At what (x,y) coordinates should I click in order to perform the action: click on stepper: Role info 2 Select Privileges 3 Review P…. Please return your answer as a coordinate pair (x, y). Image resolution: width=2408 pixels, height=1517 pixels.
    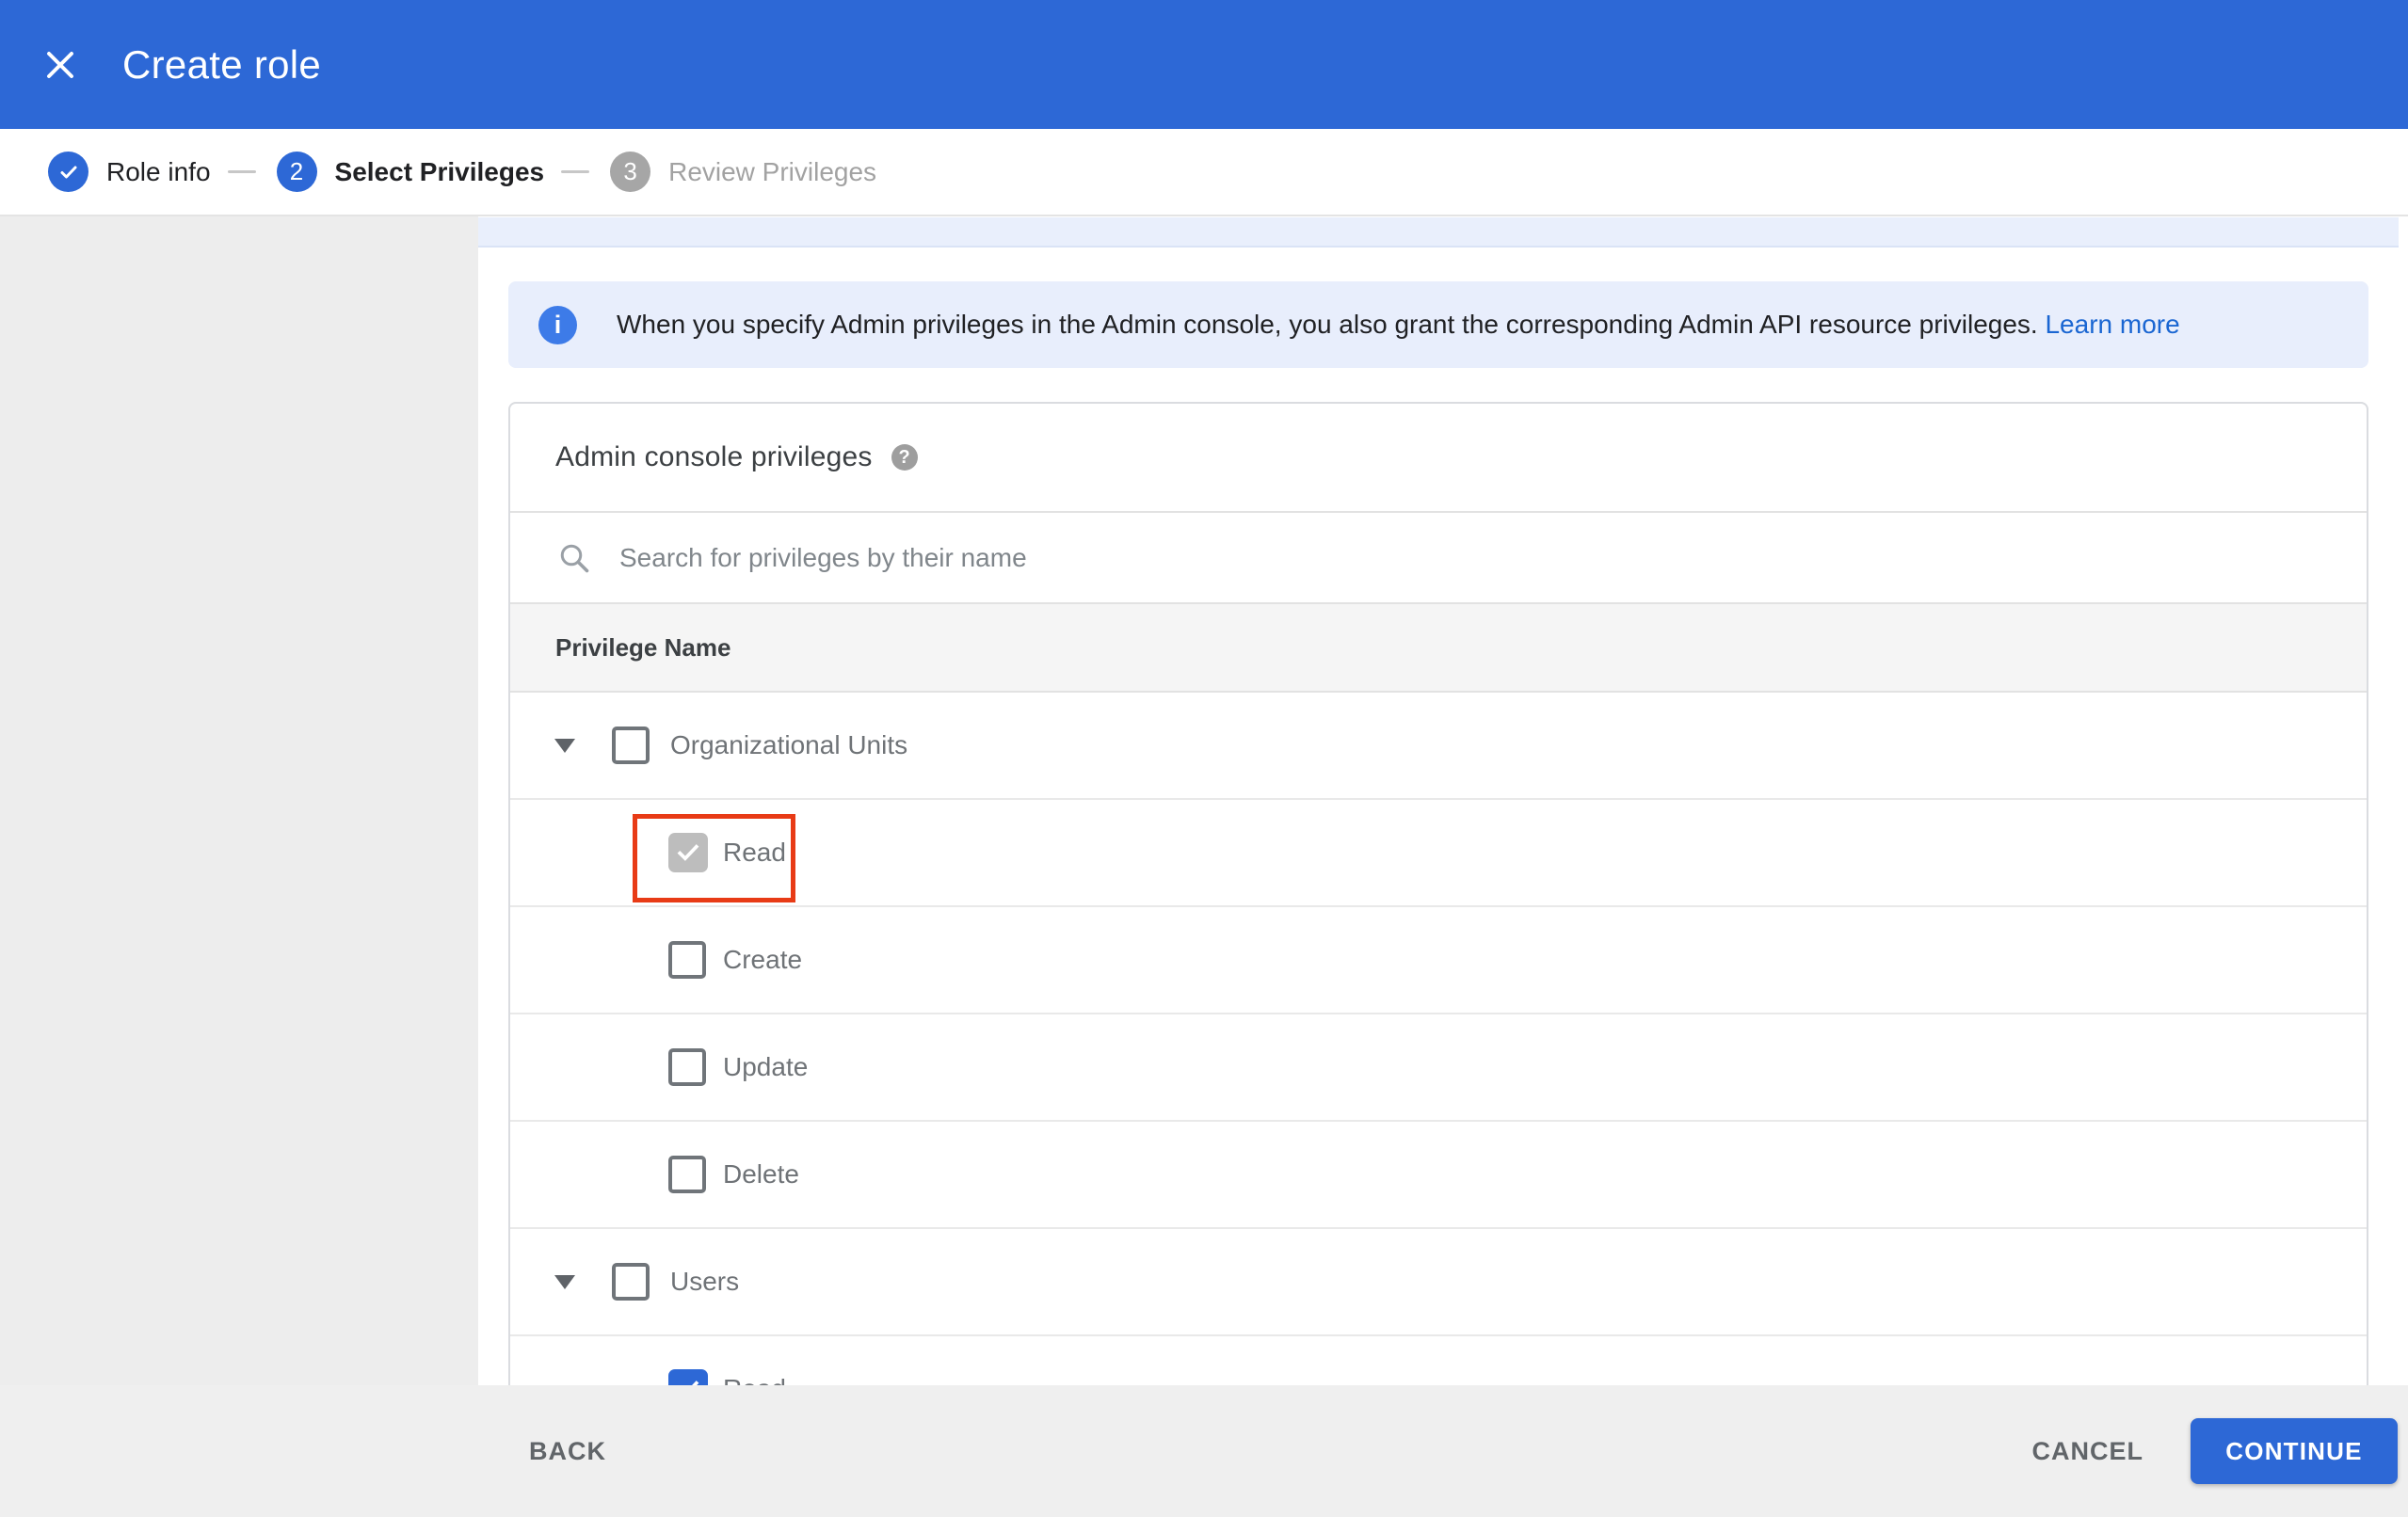
    Looking at the image, I should click on (1204, 172).